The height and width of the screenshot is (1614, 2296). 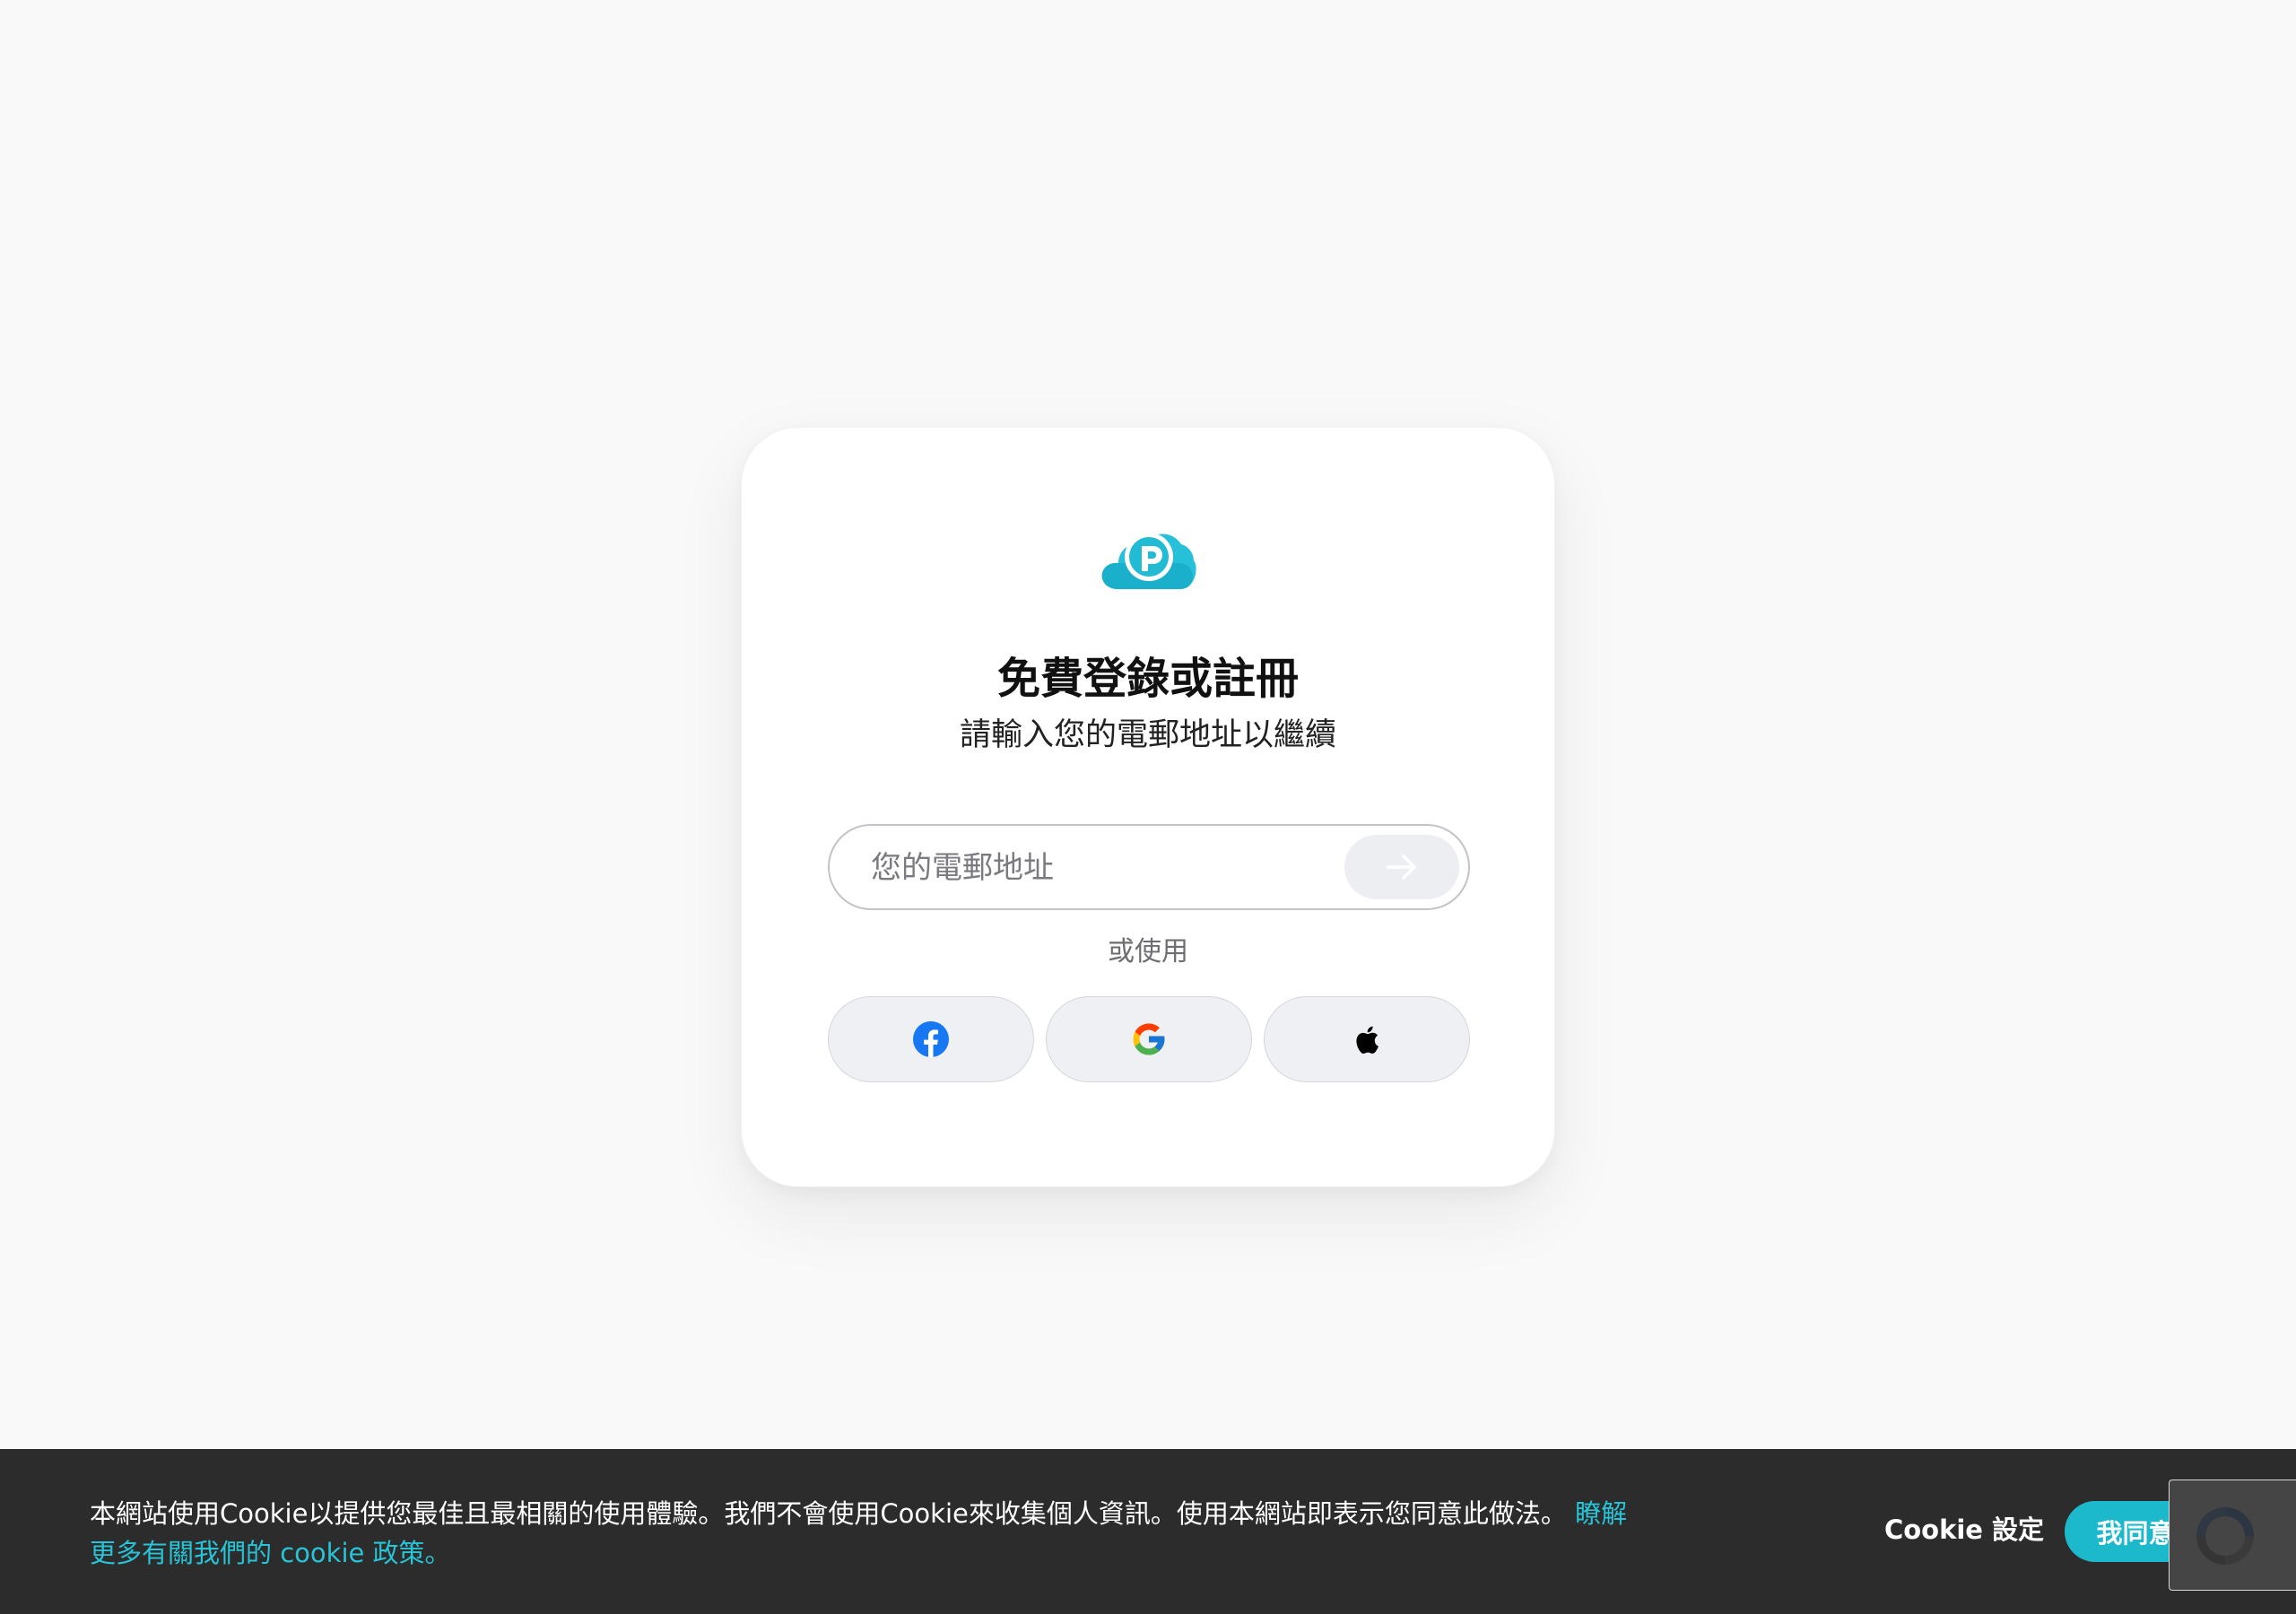 I want to click on apple-icon, so click(x=1367, y=1040).